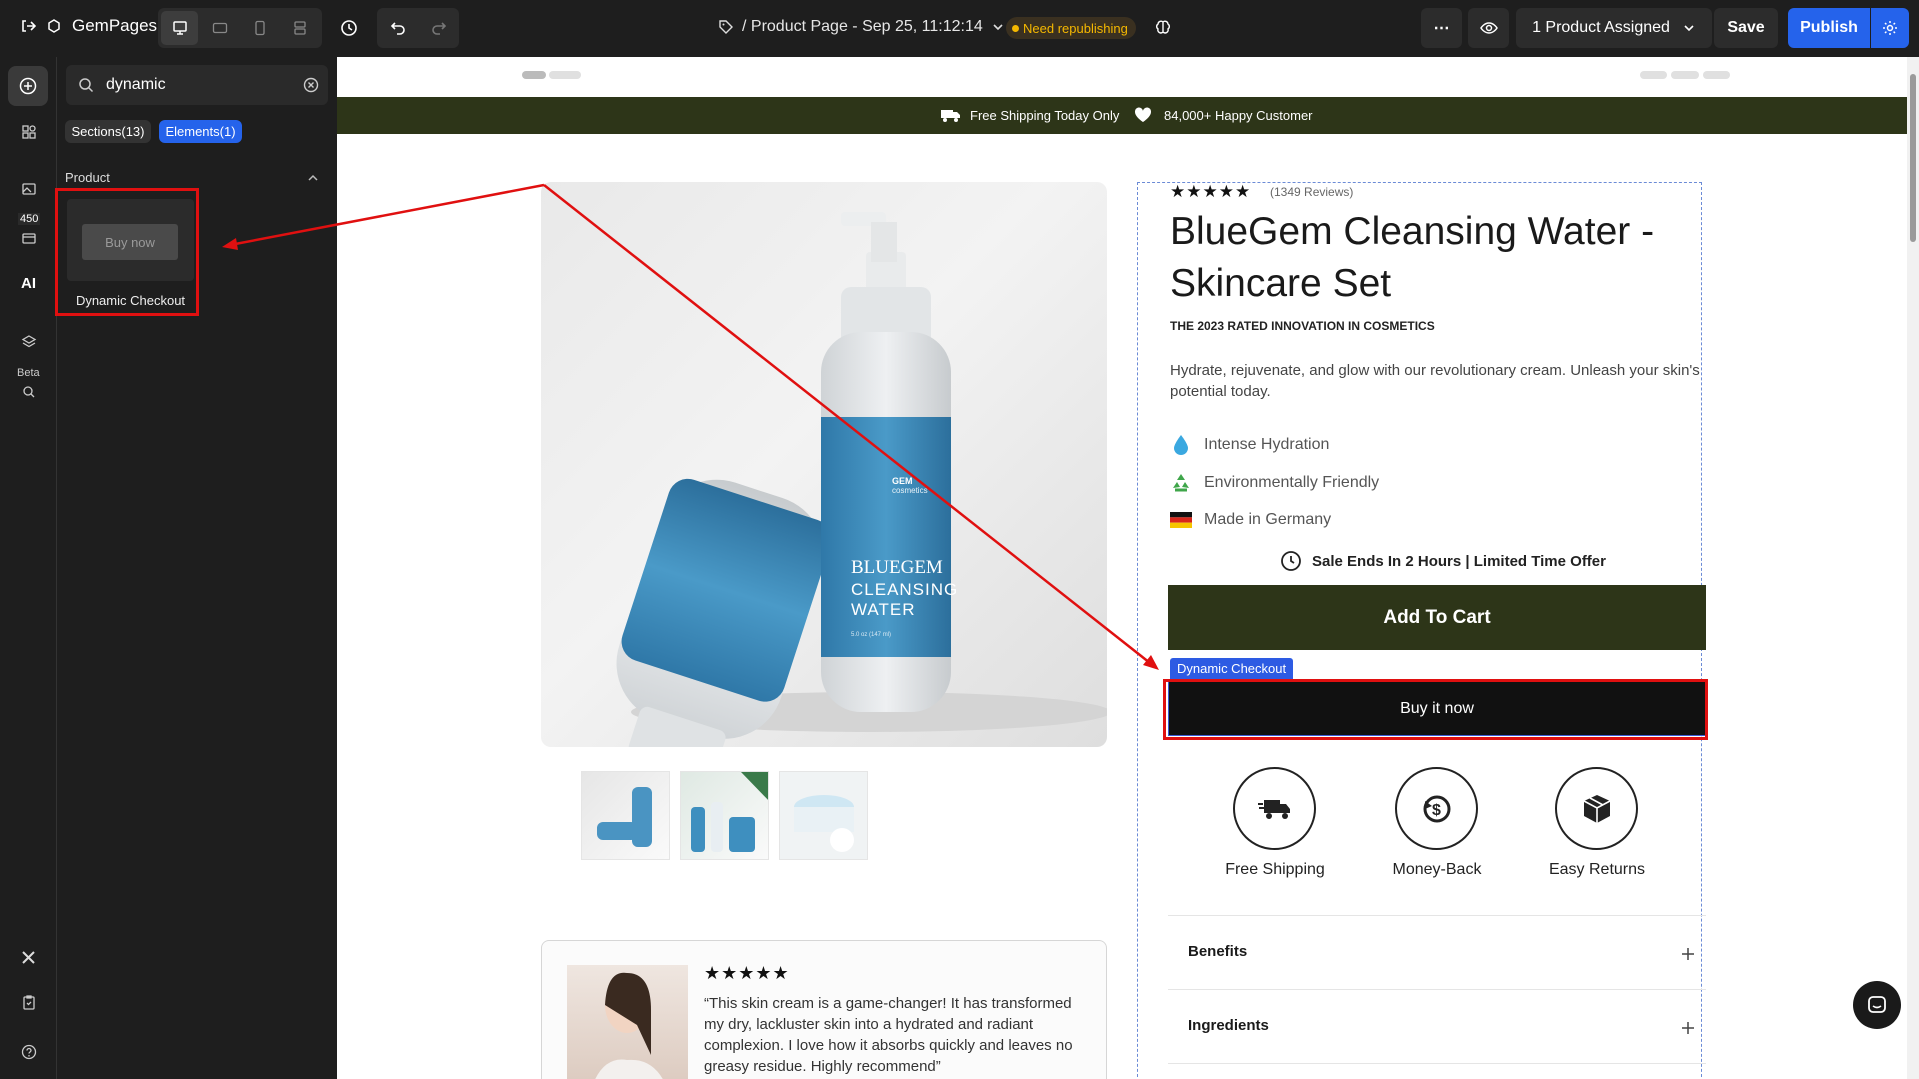 Image resolution: width=1919 pixels, height=1079 pixels. I want to click on arrow-to-element, so click(387, 215).